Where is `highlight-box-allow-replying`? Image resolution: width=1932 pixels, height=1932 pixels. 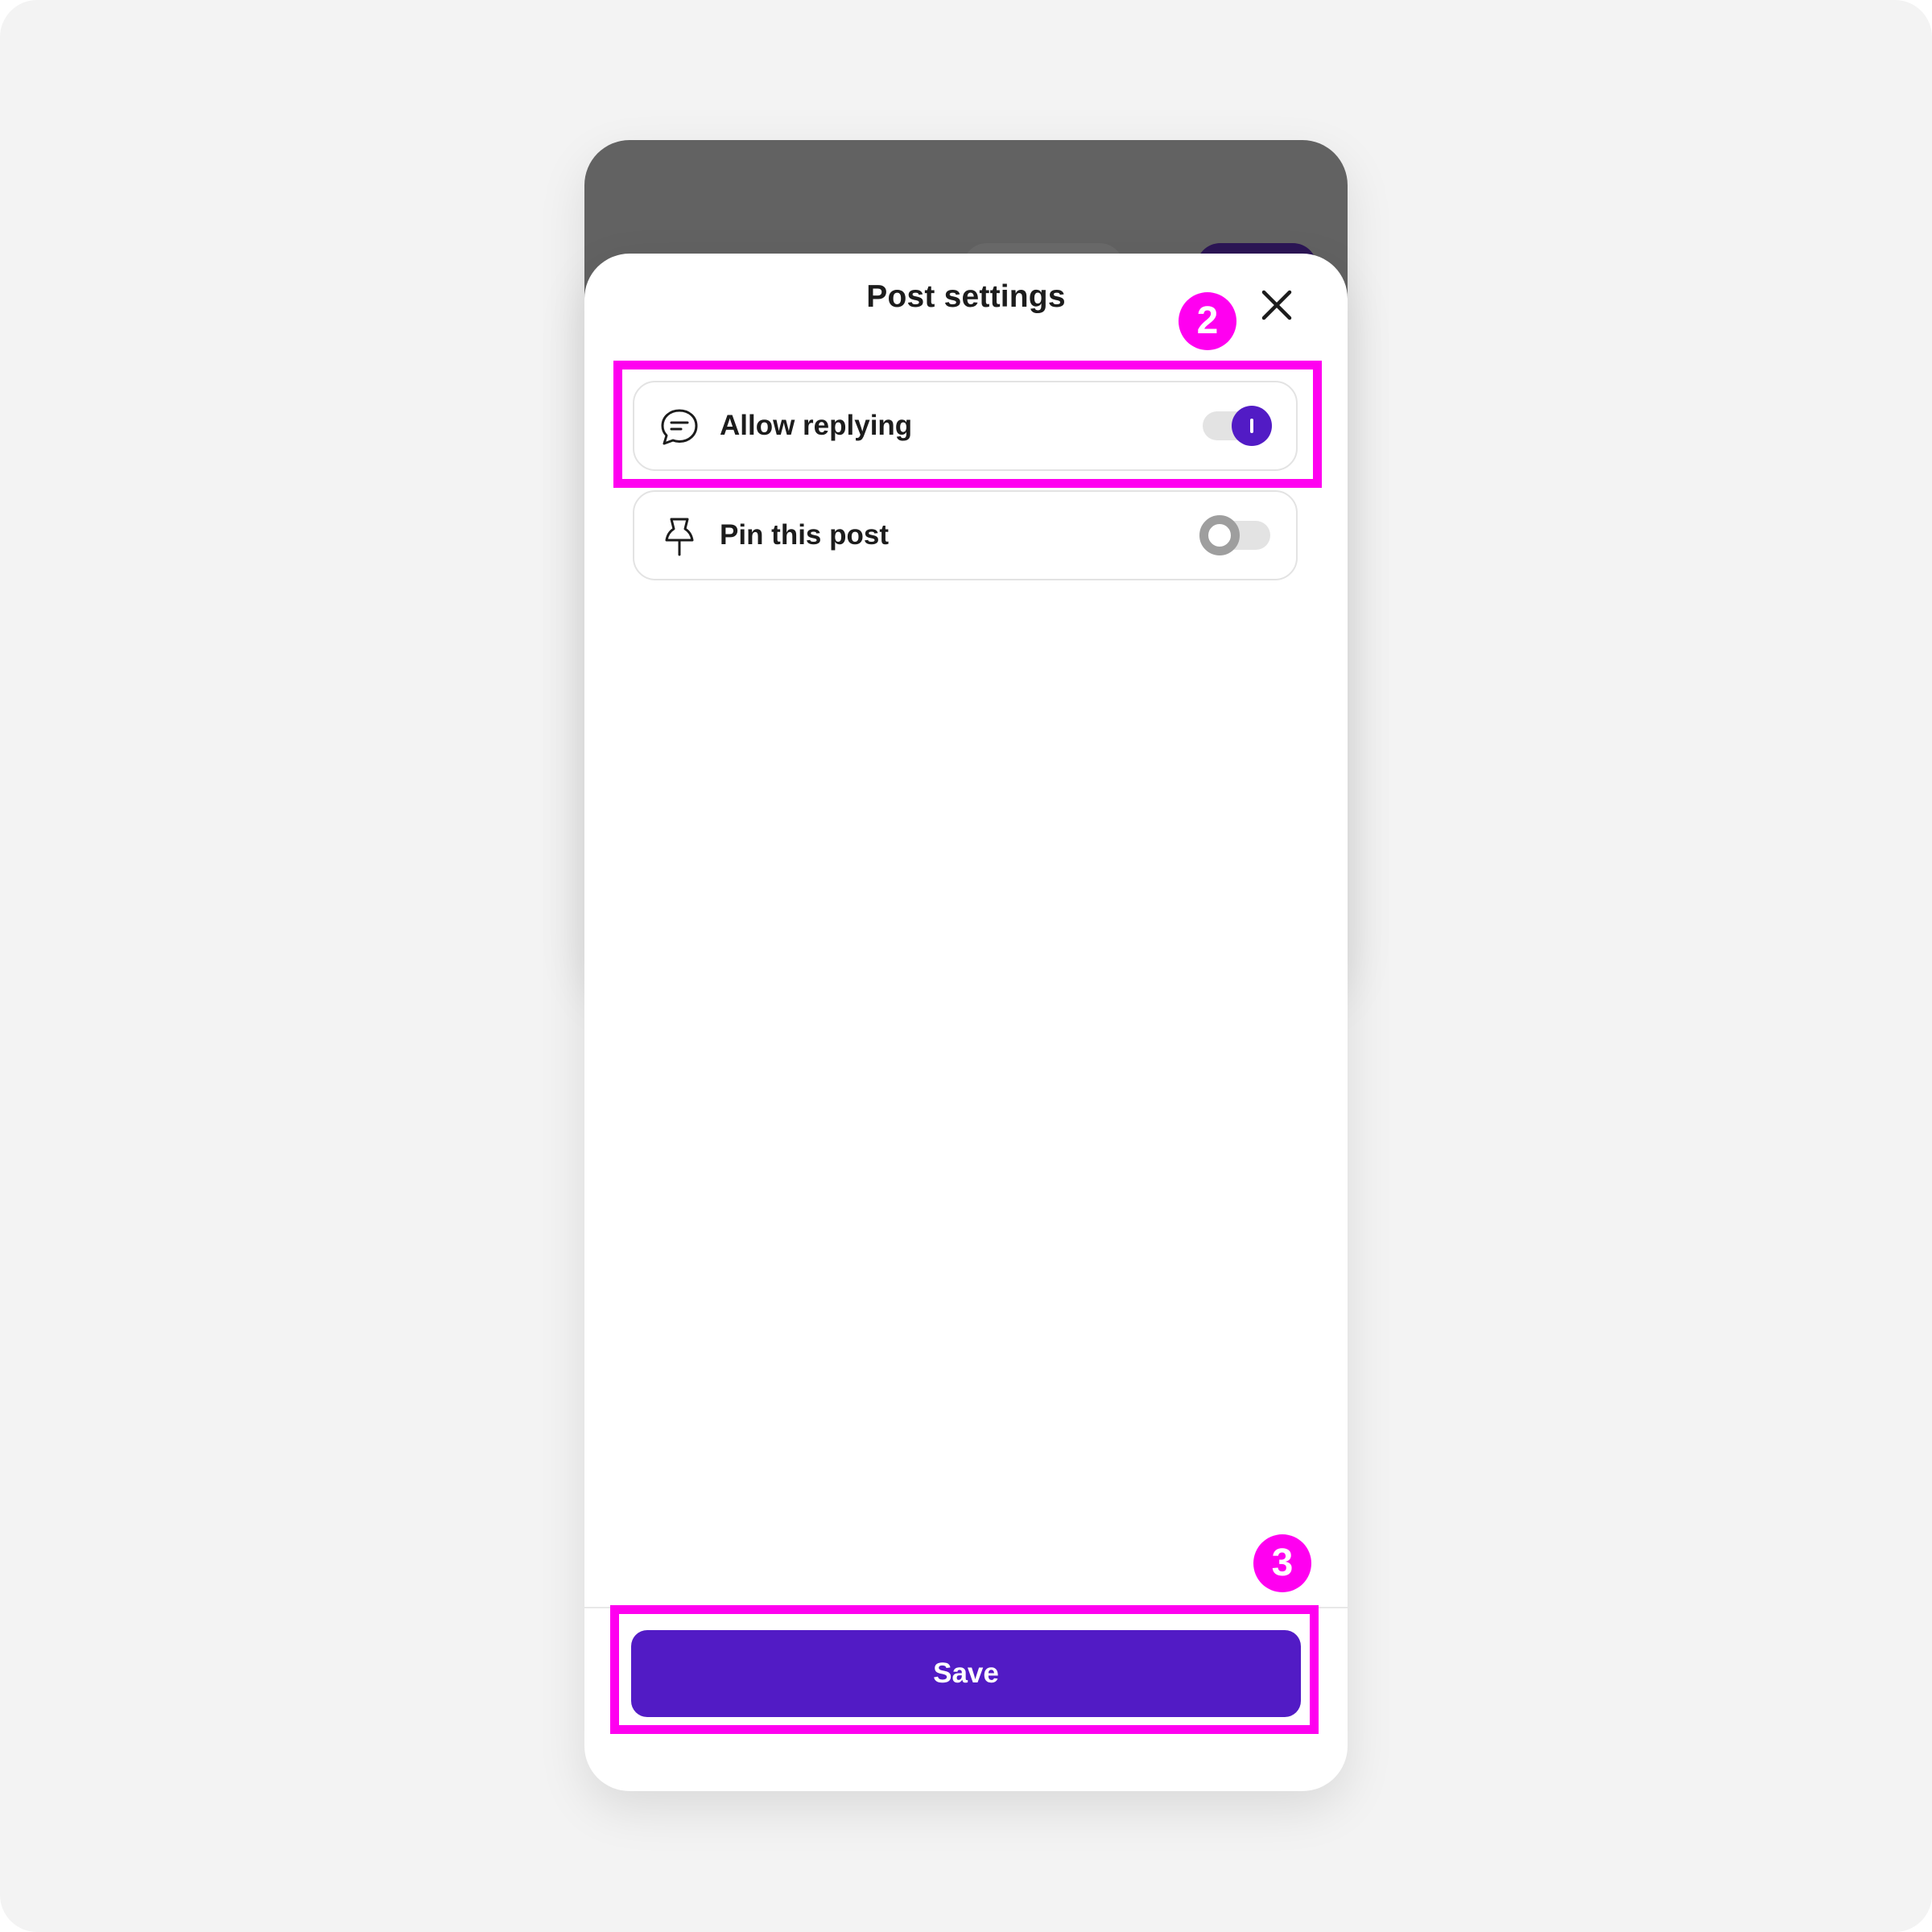
highlight-box-allow-replying is located at coordinates (967, 424).